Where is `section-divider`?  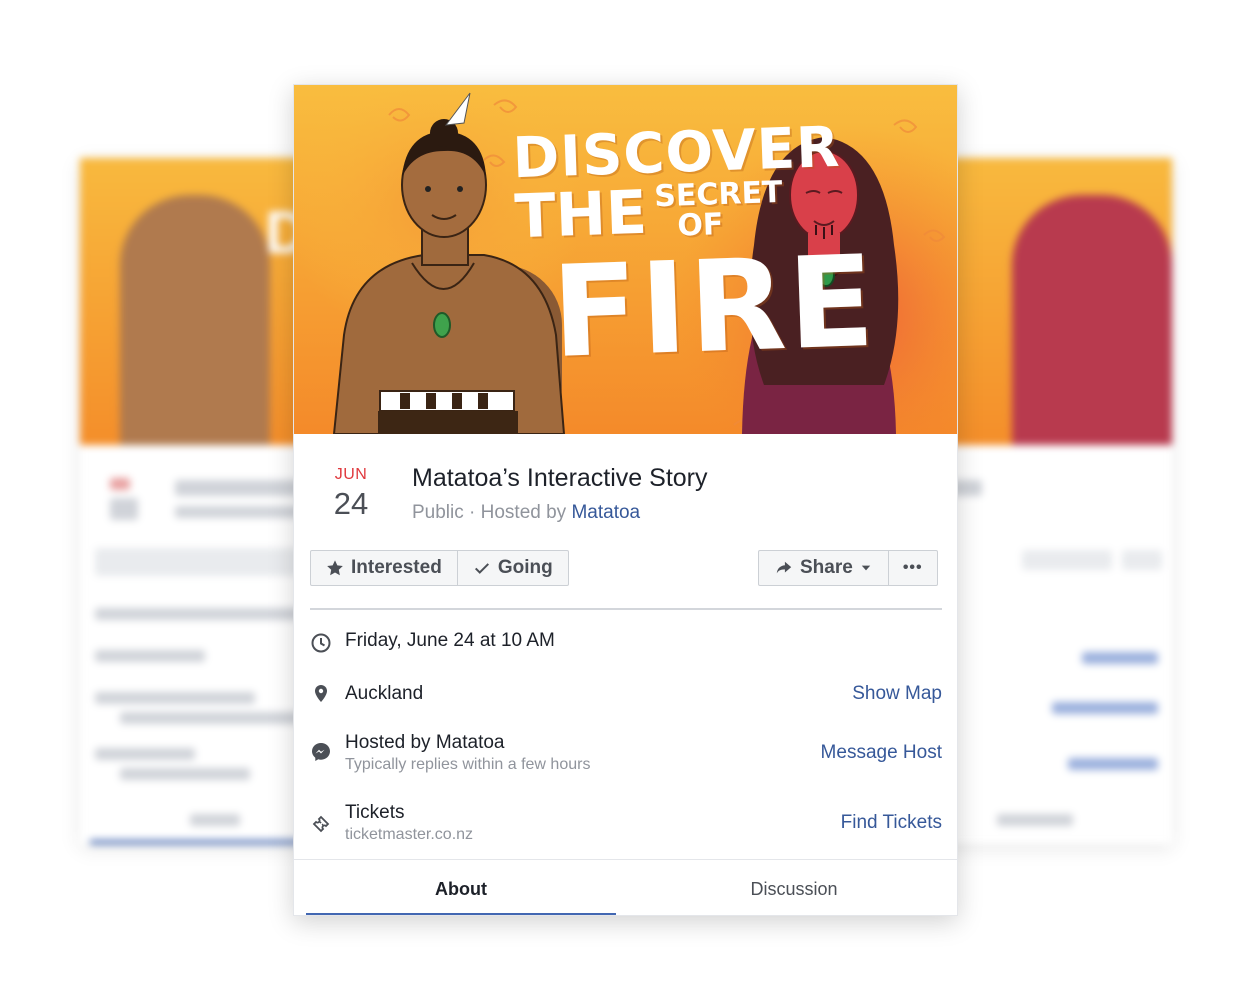 section-divider is located at coordinates (626, 609).